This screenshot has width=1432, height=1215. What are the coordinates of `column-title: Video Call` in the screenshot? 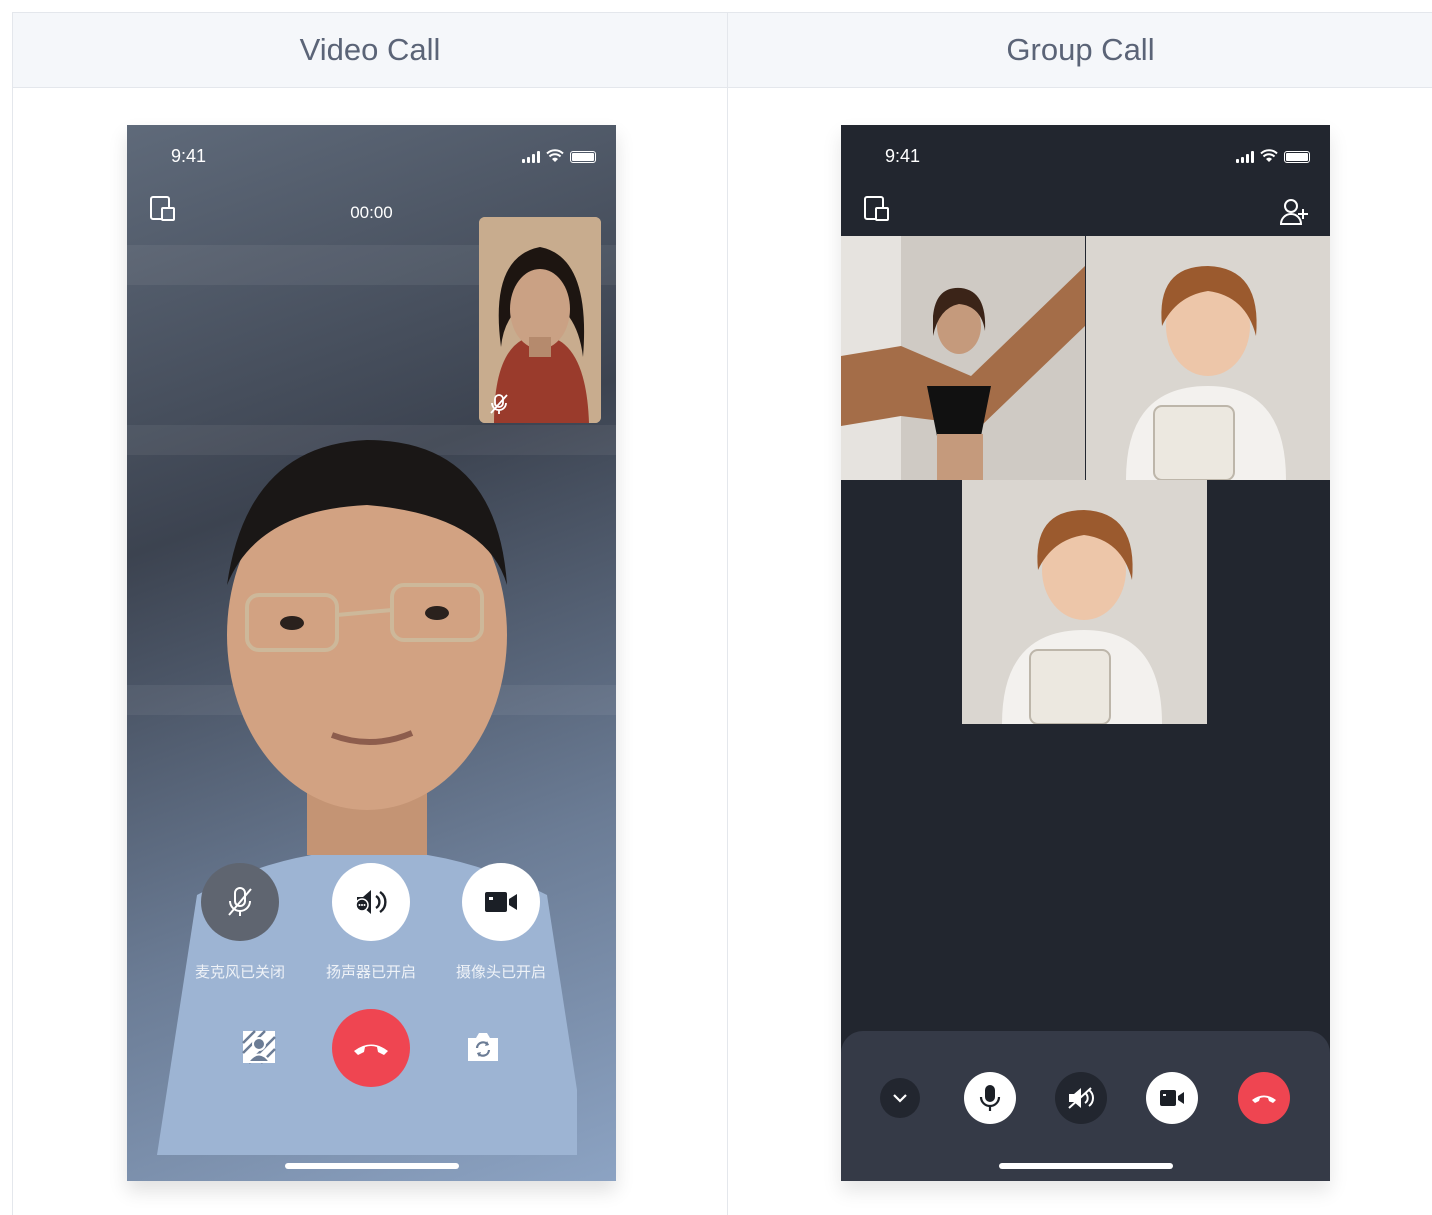 It's located at (370, 49).